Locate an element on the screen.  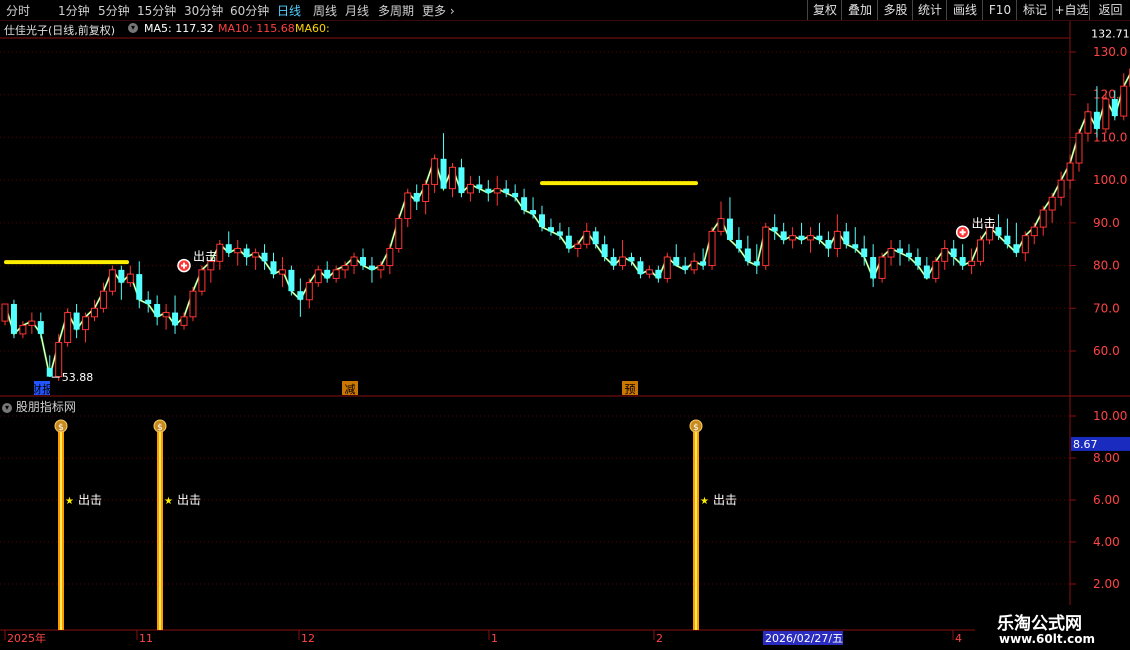
watermark-title: 乐淘公式网 is located at coordinates (1039, 624).